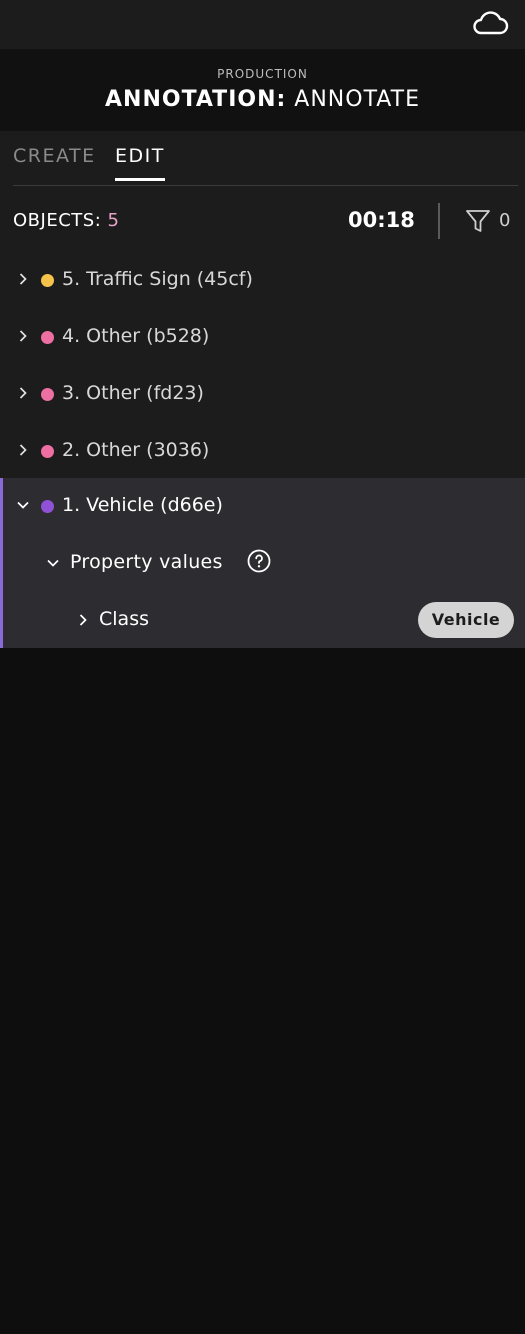 The height and width of the screenshot is (1334, 525). Describe the element at coordinates (262, 451) in the screenshot. I see `list-item: 2. Other (3036)` at that location.